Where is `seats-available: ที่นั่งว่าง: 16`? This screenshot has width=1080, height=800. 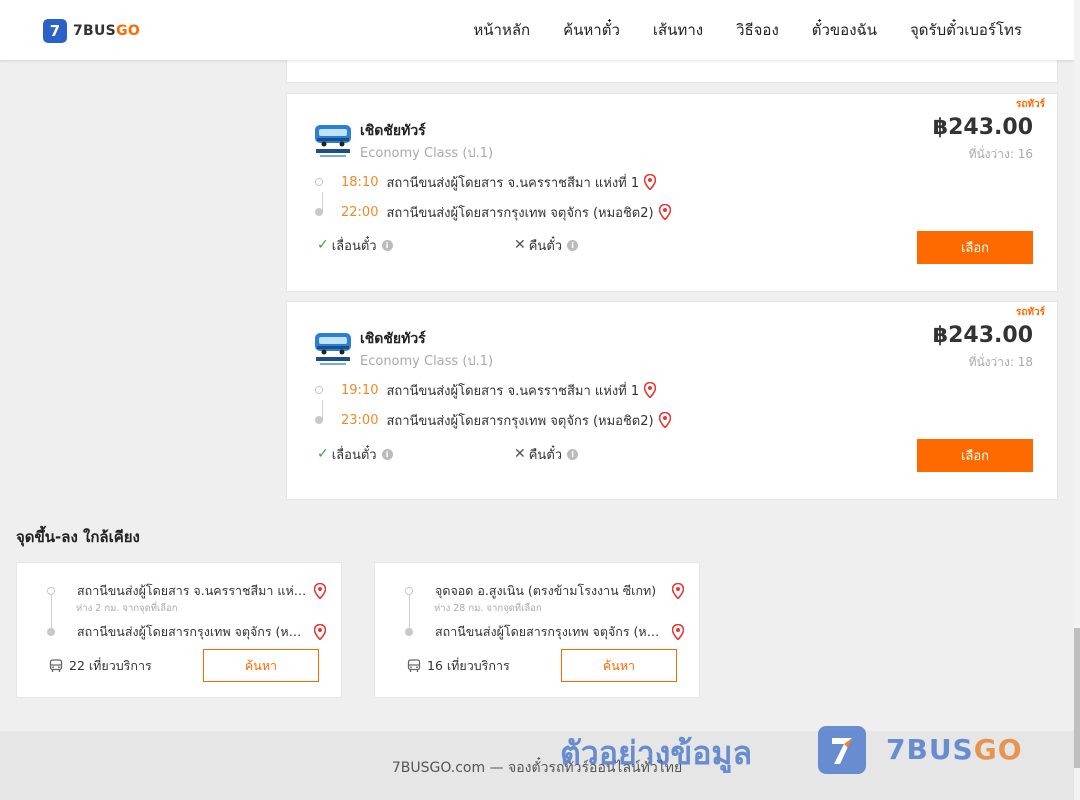
seats-available: ที่นั่งว่าง: 16 is located at coordinates (1000, 154).